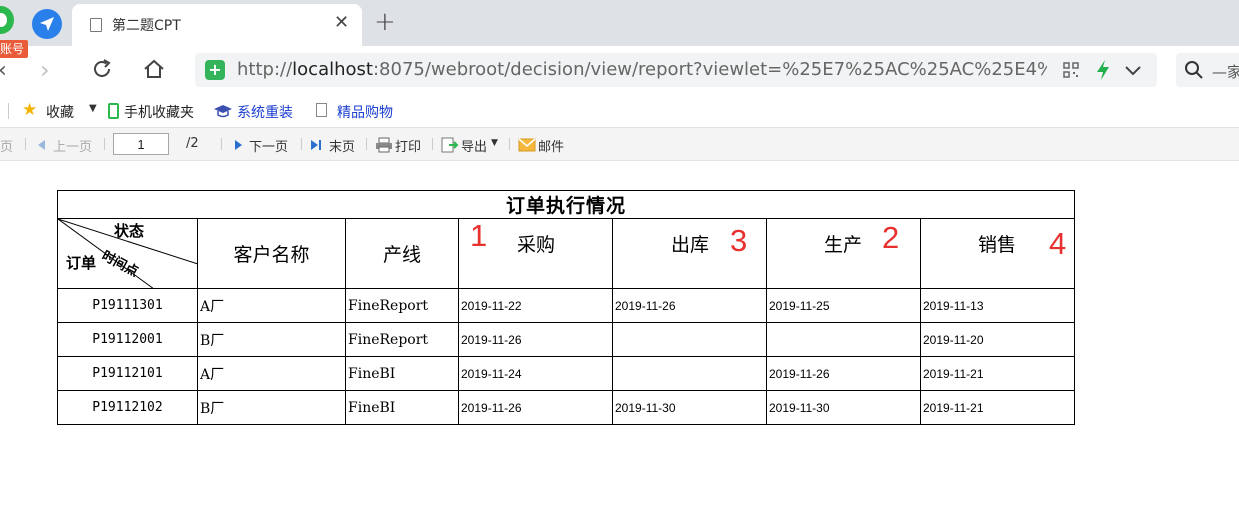 Image resolution: width=1239 pixels, height=519 pixels. Describe the element at coordinates (689, 305) in the screenshot. I see `outbound-date-cell: 2019-11-26` at that location.